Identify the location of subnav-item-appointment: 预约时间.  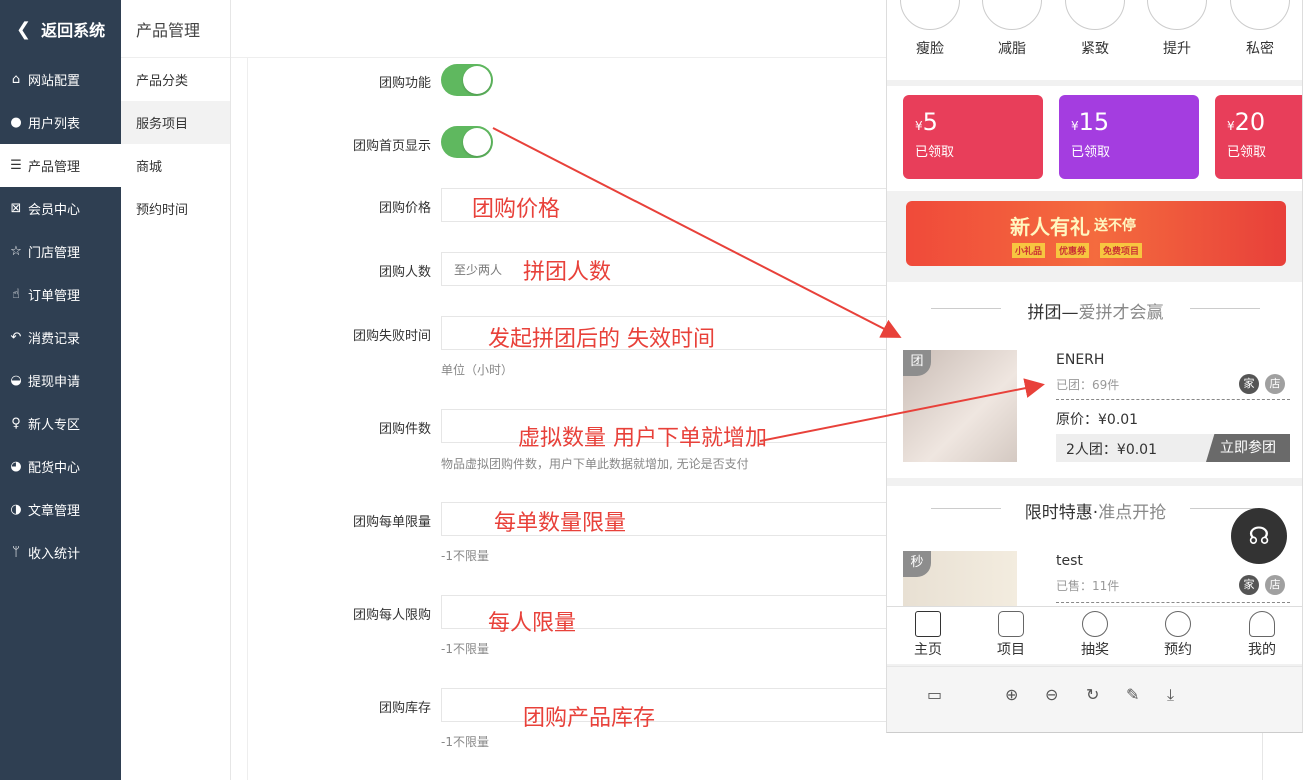
(175, 208).